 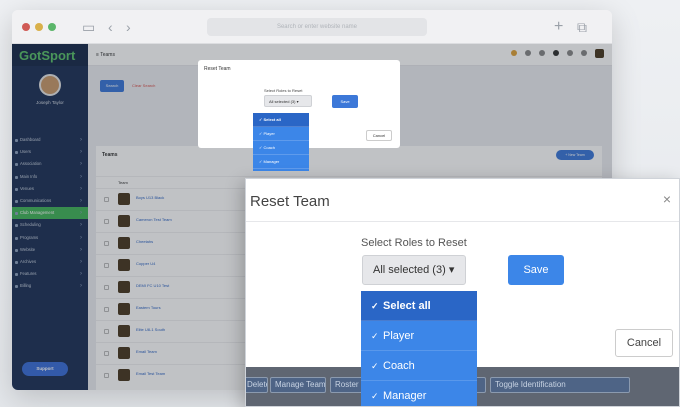 I want to click on address-bar: Search or enter website name, so click(x=317, y=27).